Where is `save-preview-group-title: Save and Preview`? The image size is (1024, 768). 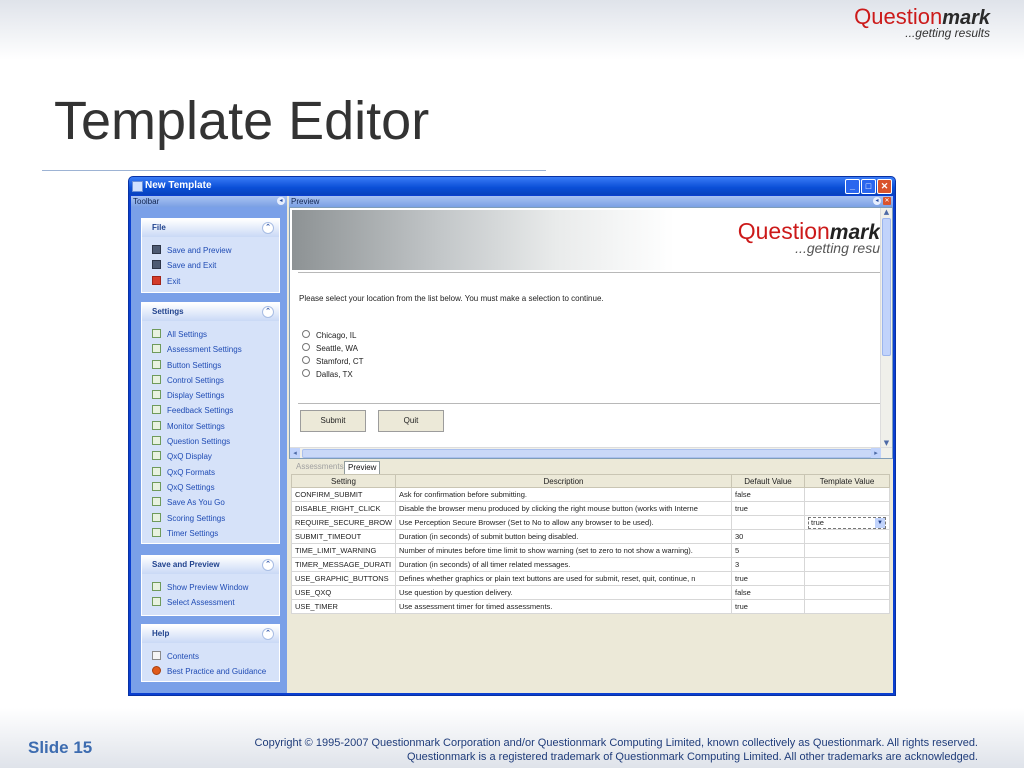 save-preview-group-title: Save and Preview is located at coordinates (186, 564).